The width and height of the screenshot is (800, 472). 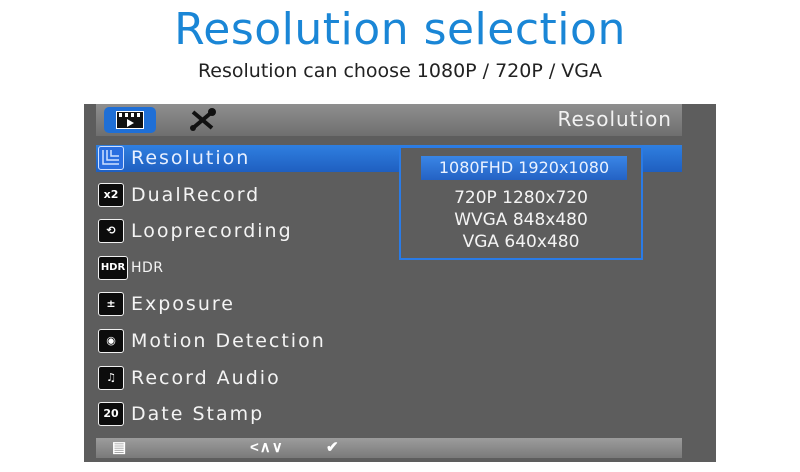 What do you see at coordinates (111, 340) in the screenshot?
I see `motion-detection-icon: ◉` at bounding box center [111, 340].